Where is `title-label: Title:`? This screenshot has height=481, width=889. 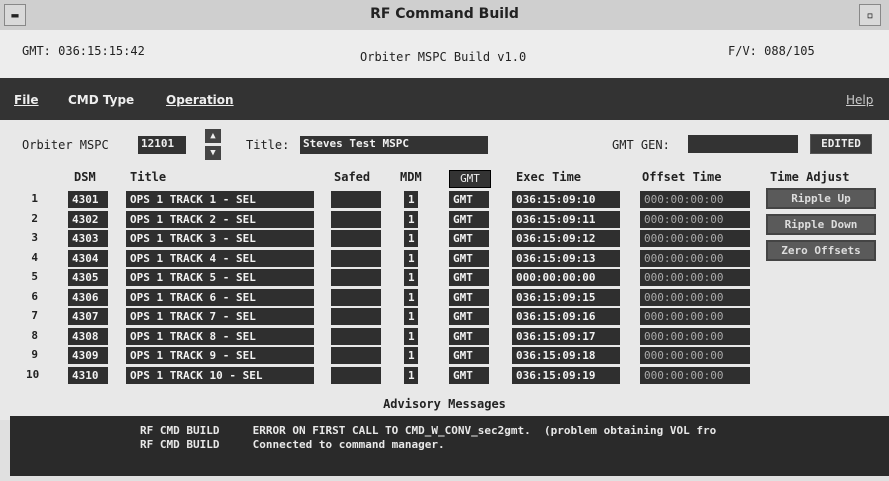
title-label: Title: is located at coordinates (268, 145).